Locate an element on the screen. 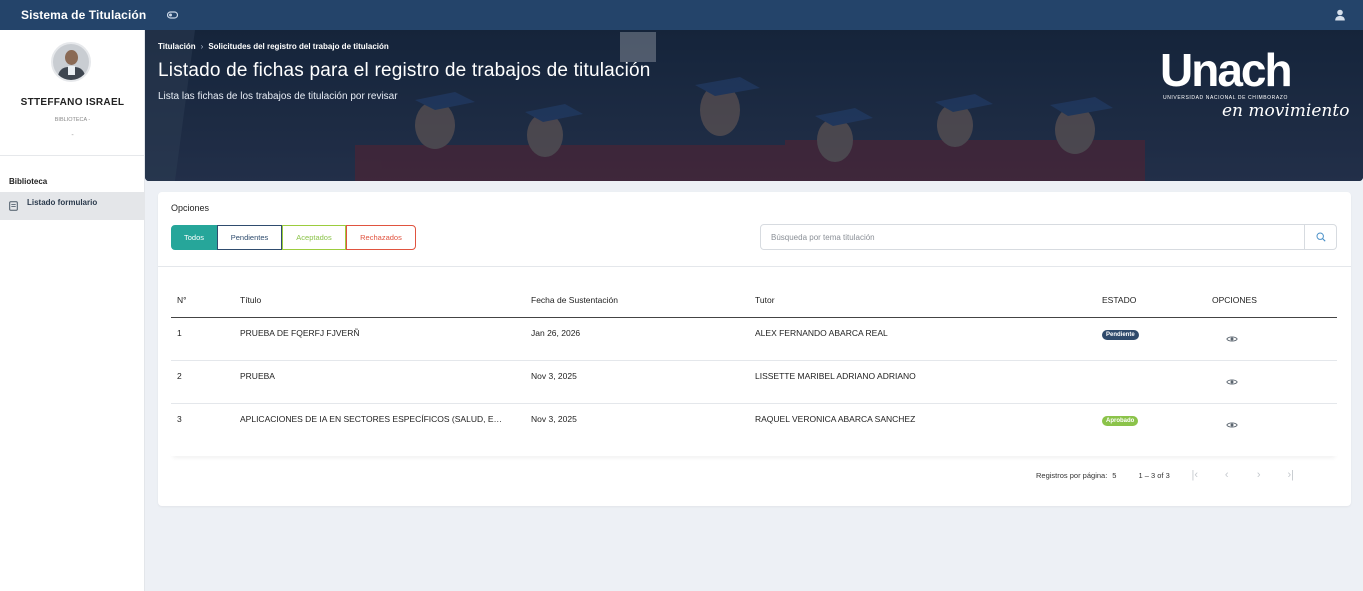  options-label: Opciones is located at coordinates (190, 208).